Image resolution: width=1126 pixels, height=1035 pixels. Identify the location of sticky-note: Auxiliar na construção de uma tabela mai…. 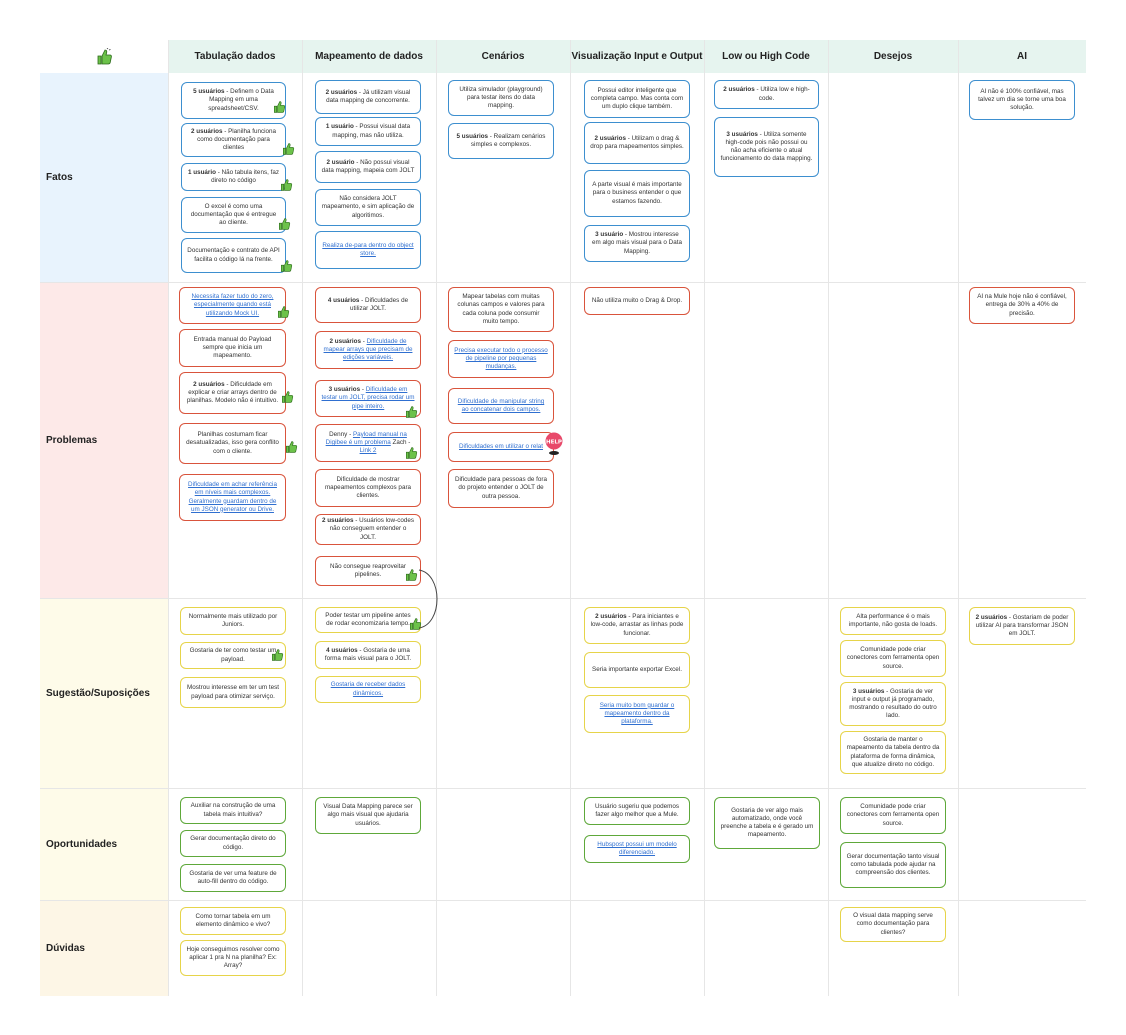
(233, 810).